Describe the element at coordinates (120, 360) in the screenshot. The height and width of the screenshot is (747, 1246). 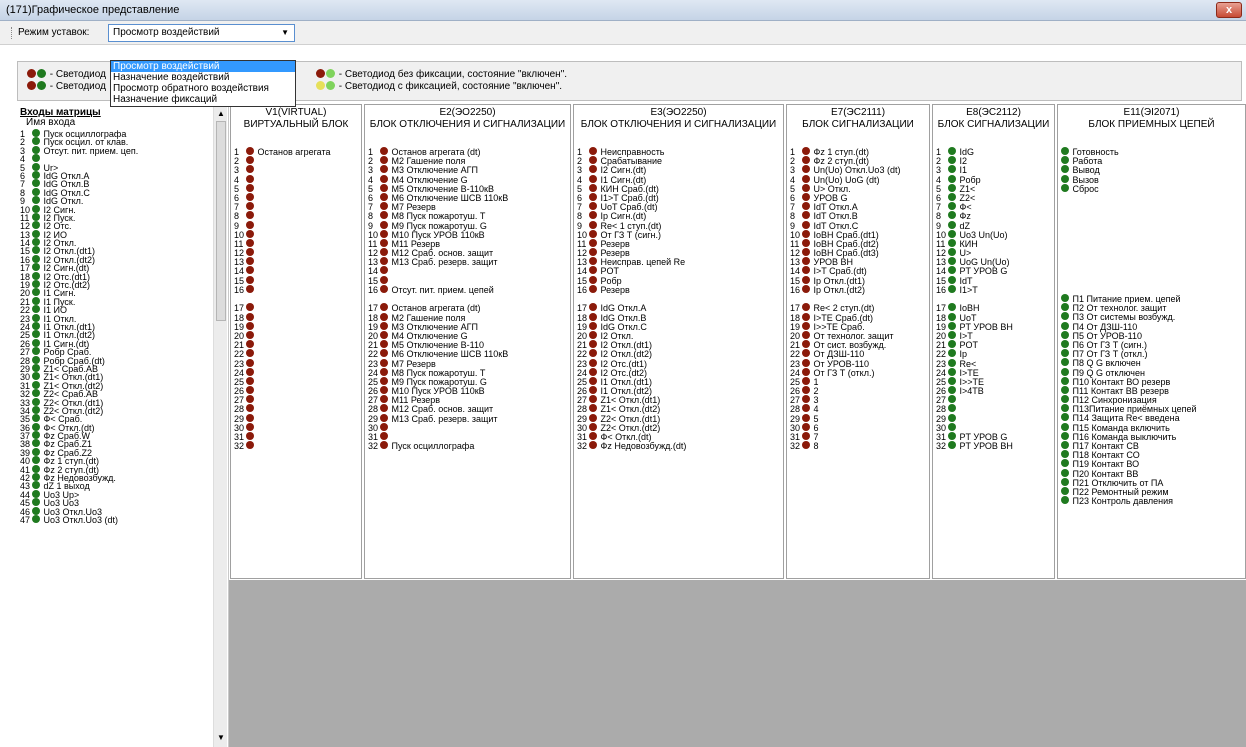
I see `input-row: 28 Pобр Сраб.(dt)` at that location.